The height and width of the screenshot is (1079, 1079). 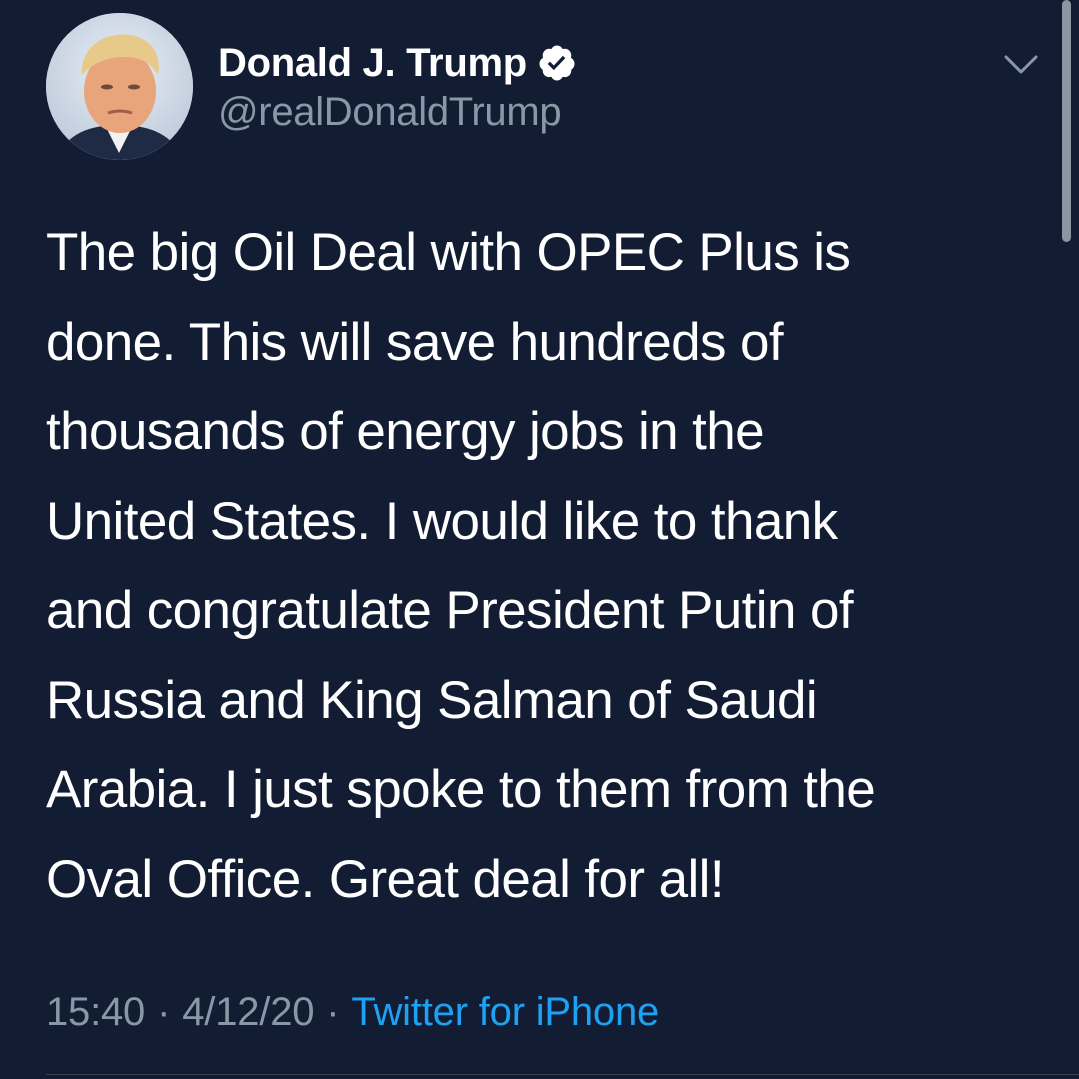 I want to click on divider, so click(x=562, y=1074).